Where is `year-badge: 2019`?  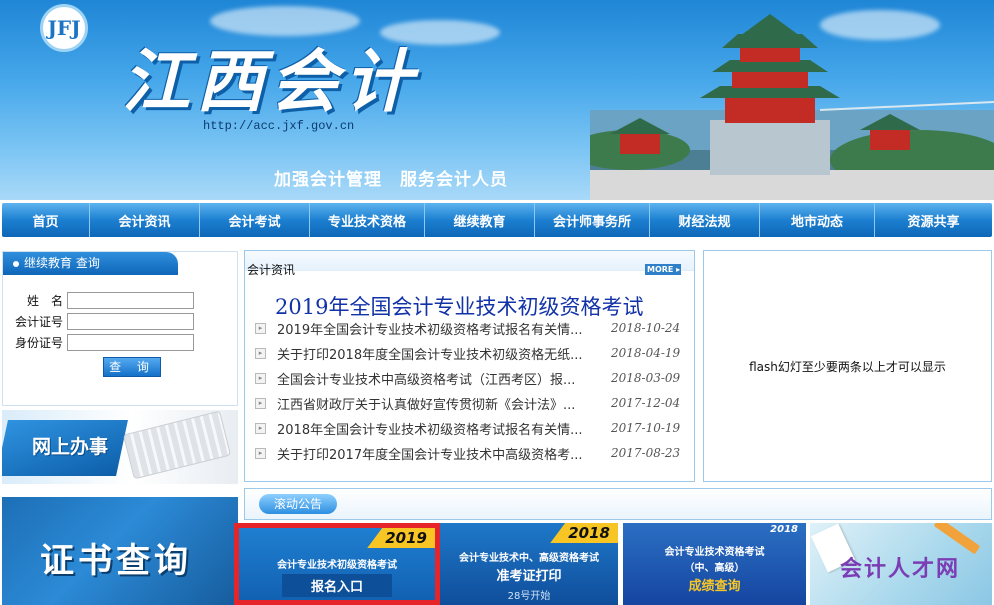
year-badge: 2019 is located at coordinates (401, 538).